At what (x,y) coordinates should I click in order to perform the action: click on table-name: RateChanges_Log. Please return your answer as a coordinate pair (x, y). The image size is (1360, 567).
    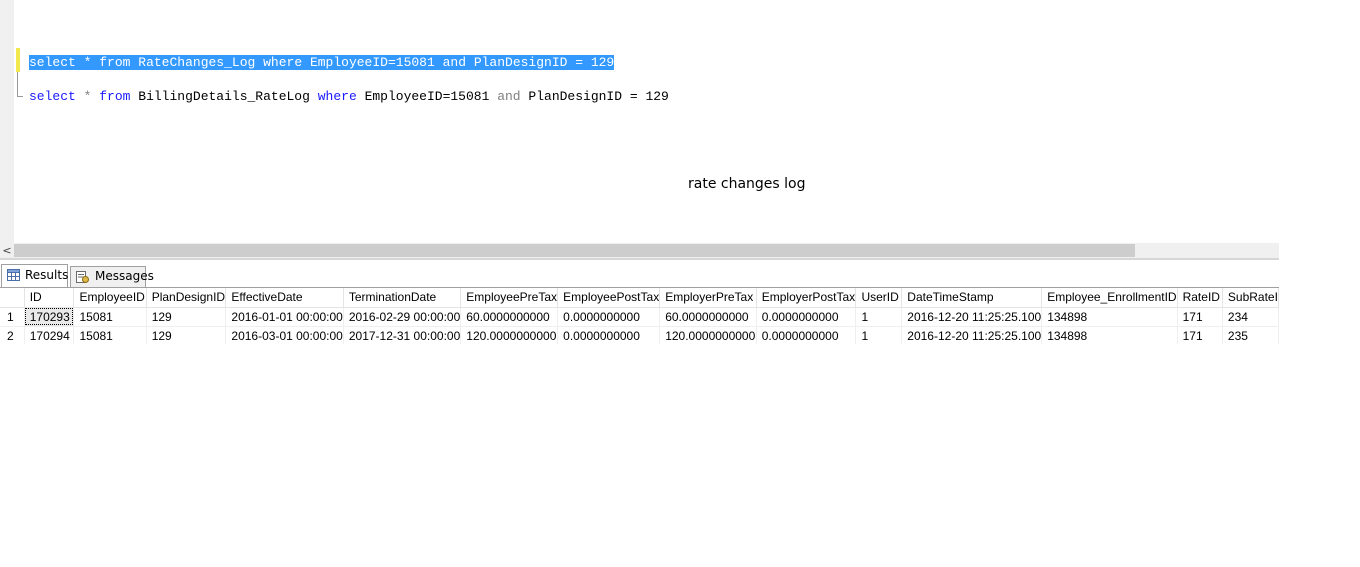
    Looking at the image, I should click on (197, 62).